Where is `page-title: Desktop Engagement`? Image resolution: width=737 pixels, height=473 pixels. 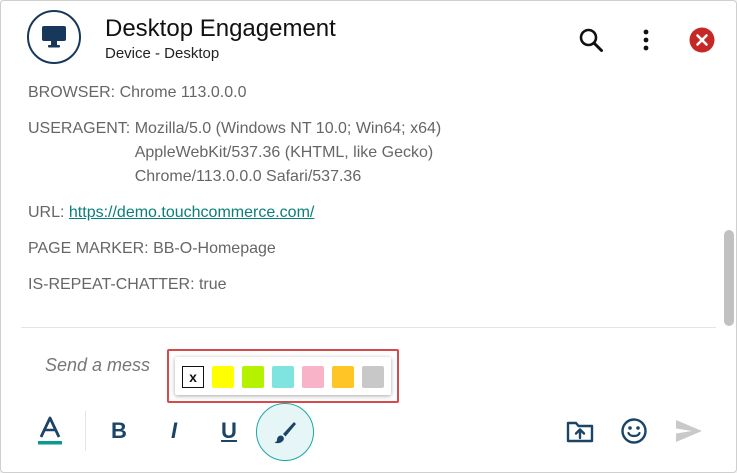 page-title: Desktop Engagement is located at coordinates (220, 28).